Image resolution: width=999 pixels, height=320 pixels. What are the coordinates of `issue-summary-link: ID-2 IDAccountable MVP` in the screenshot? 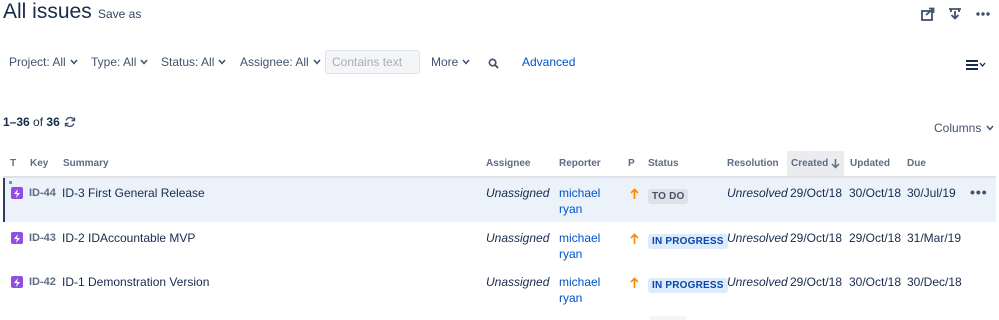 It's located at (128, 238).